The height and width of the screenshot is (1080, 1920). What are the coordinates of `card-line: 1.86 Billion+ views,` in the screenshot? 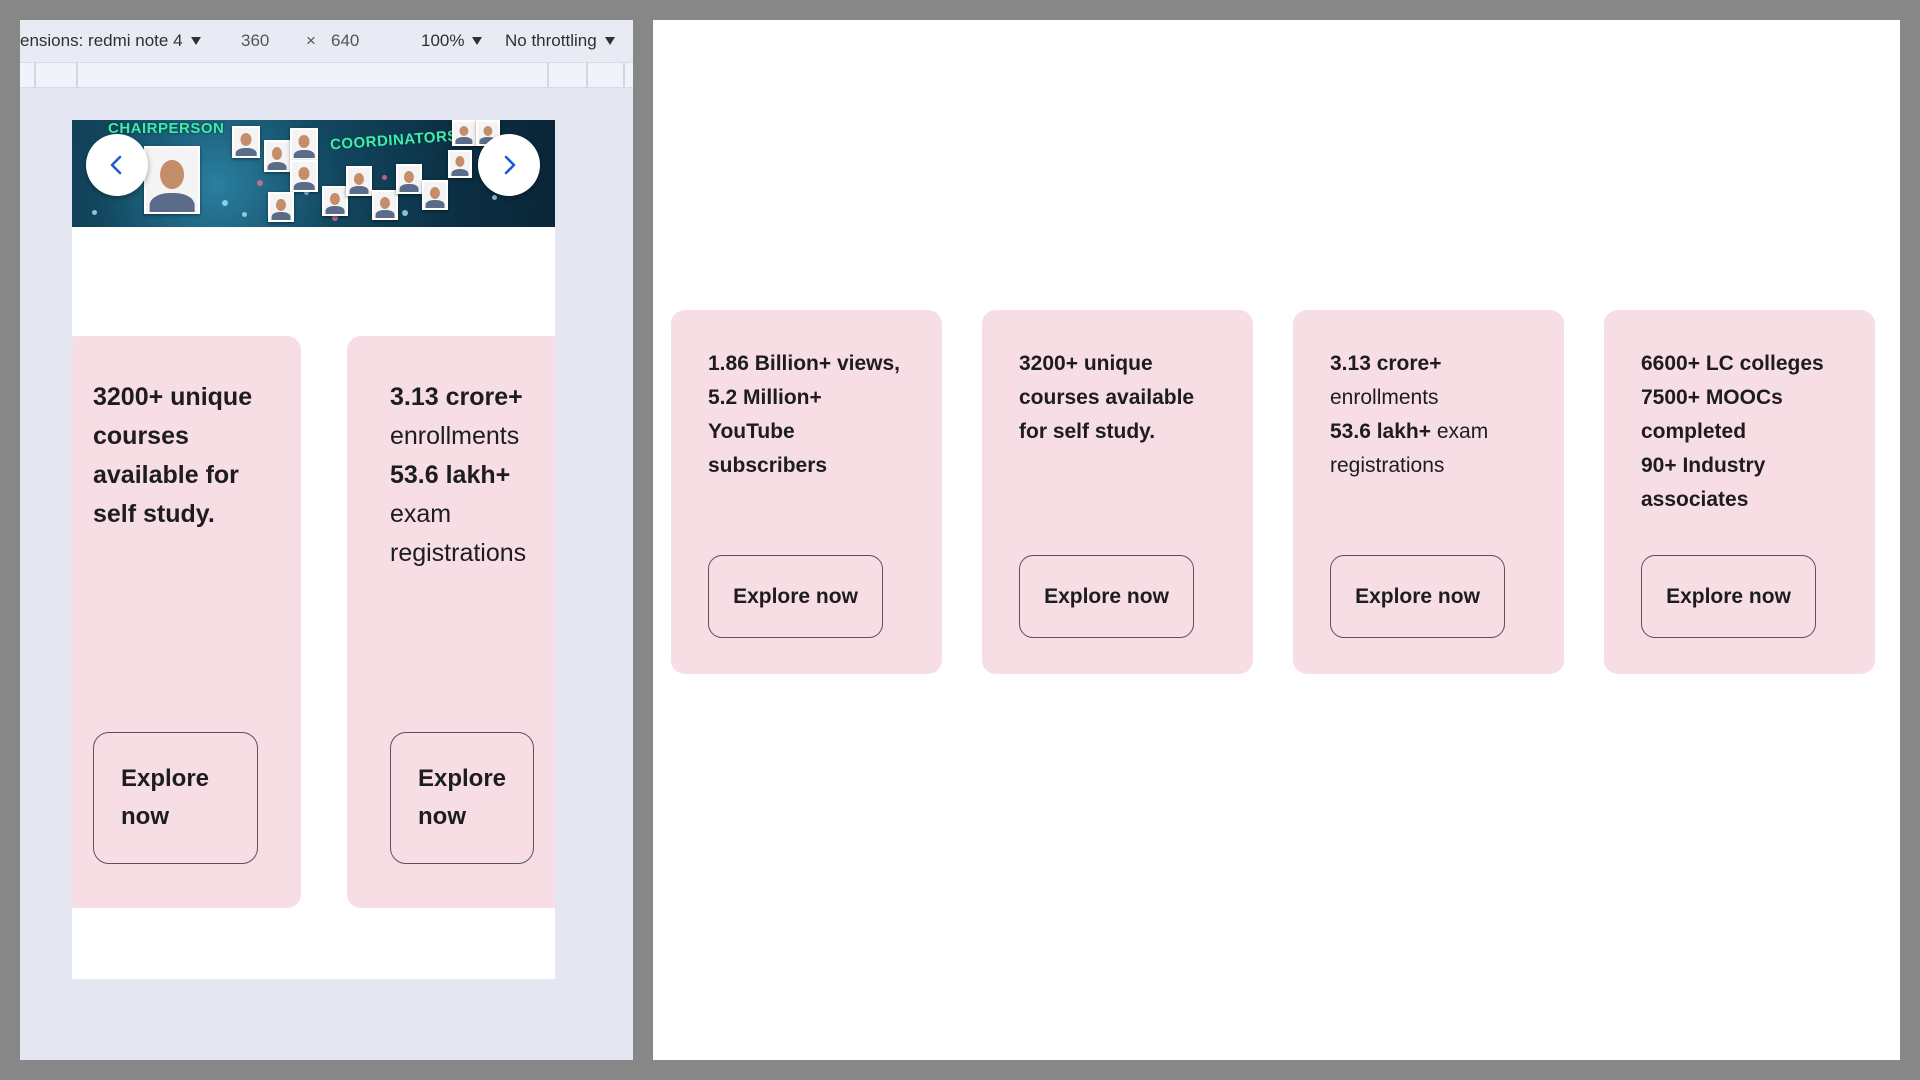 It's located at (804, 363).